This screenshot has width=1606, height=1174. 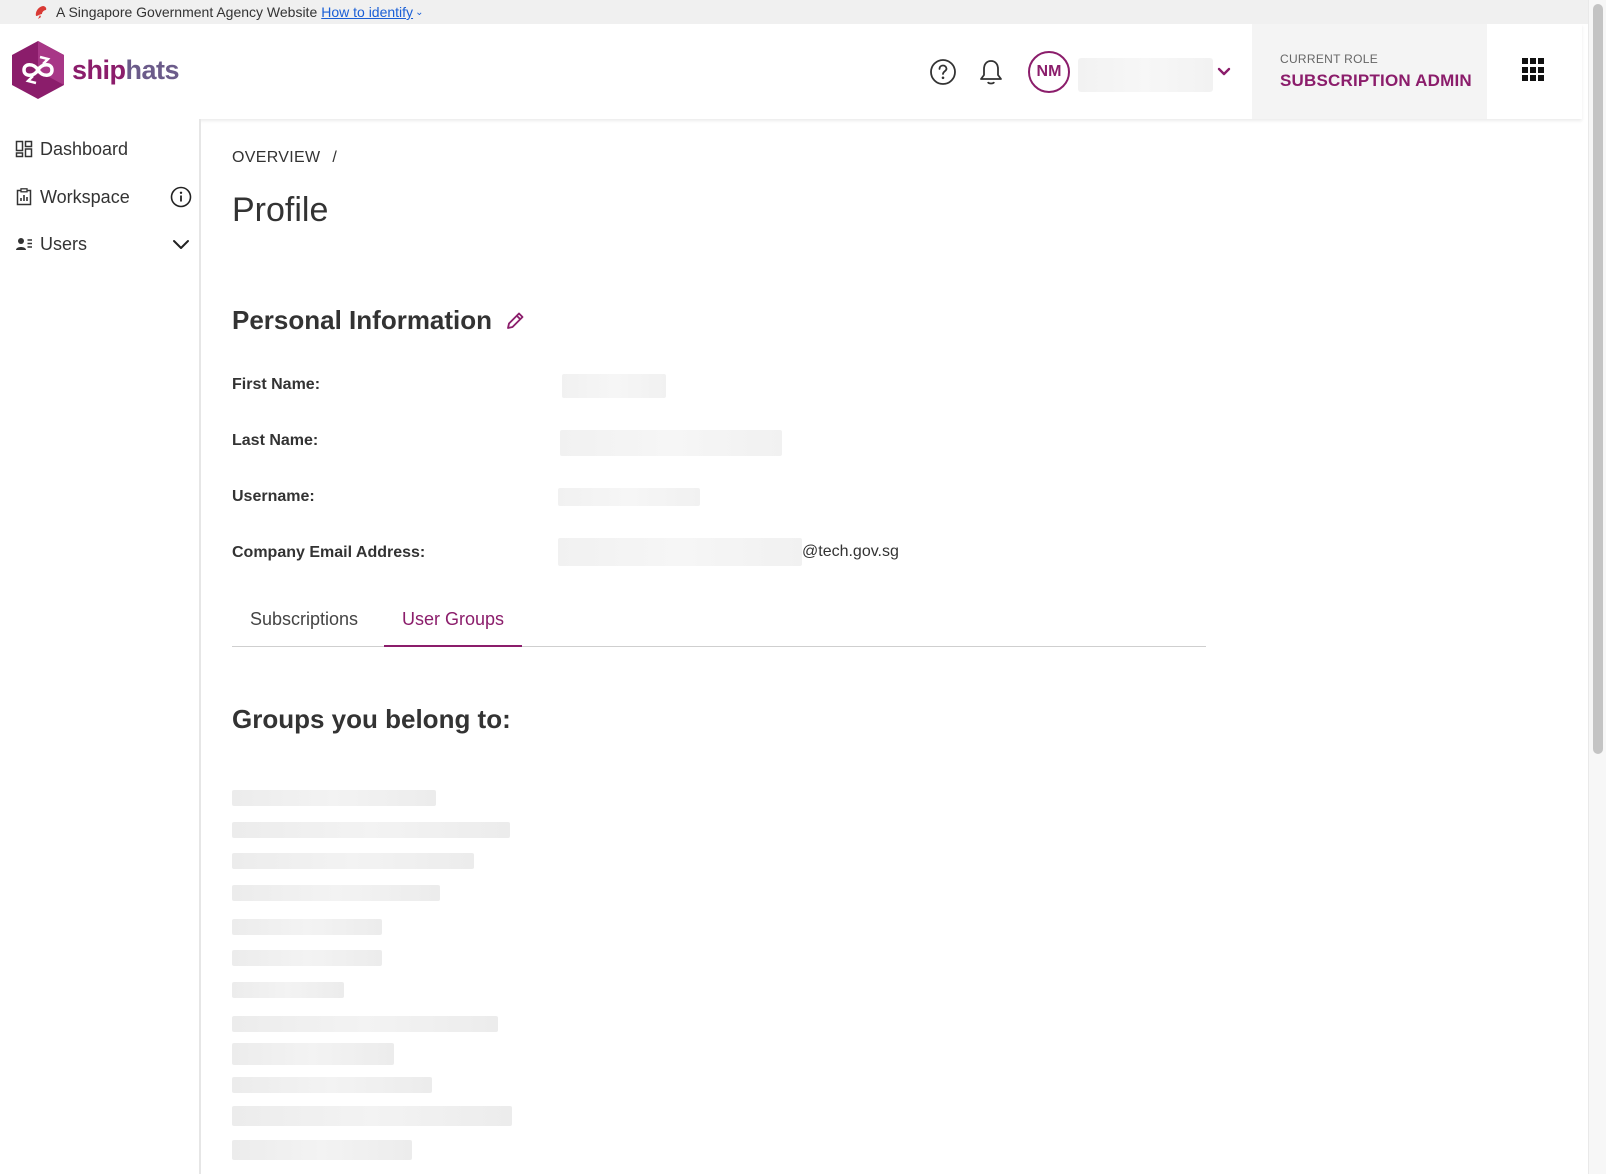 I want to click on sidebar: Dashboard Workspace Users, so click(x=100, y=646).